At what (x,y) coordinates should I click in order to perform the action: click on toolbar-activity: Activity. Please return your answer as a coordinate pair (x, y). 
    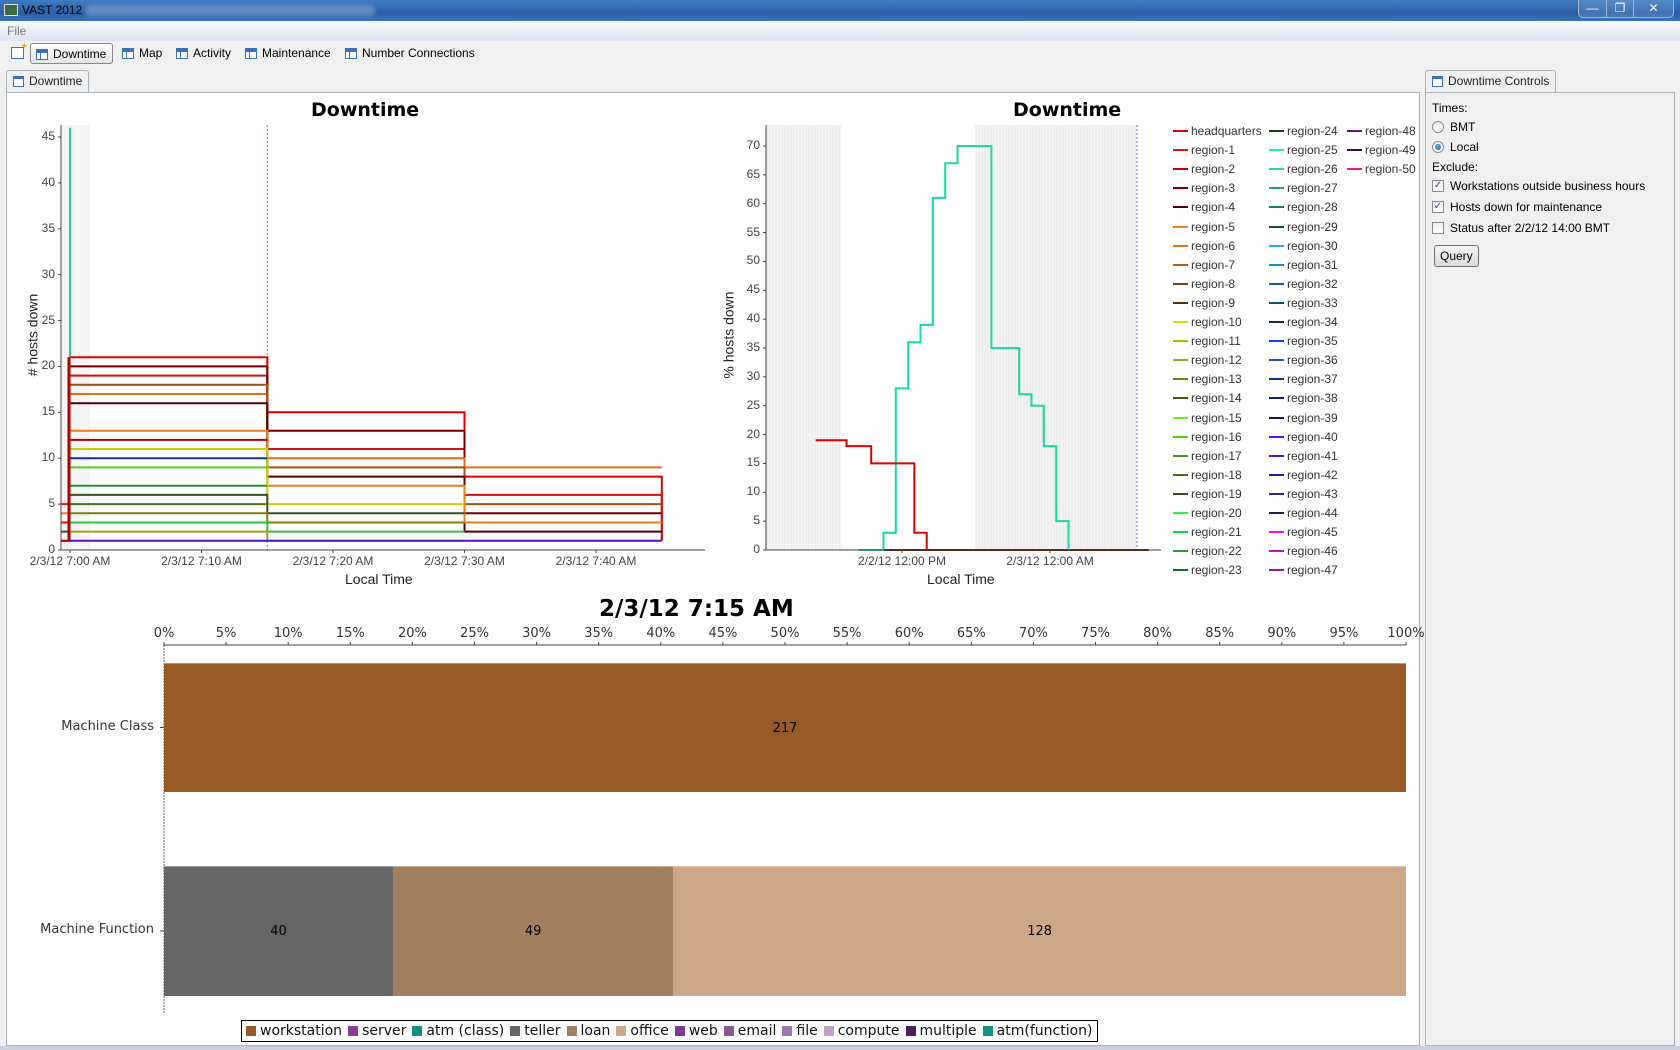
    Looking at the image, I should click on (204, 53).